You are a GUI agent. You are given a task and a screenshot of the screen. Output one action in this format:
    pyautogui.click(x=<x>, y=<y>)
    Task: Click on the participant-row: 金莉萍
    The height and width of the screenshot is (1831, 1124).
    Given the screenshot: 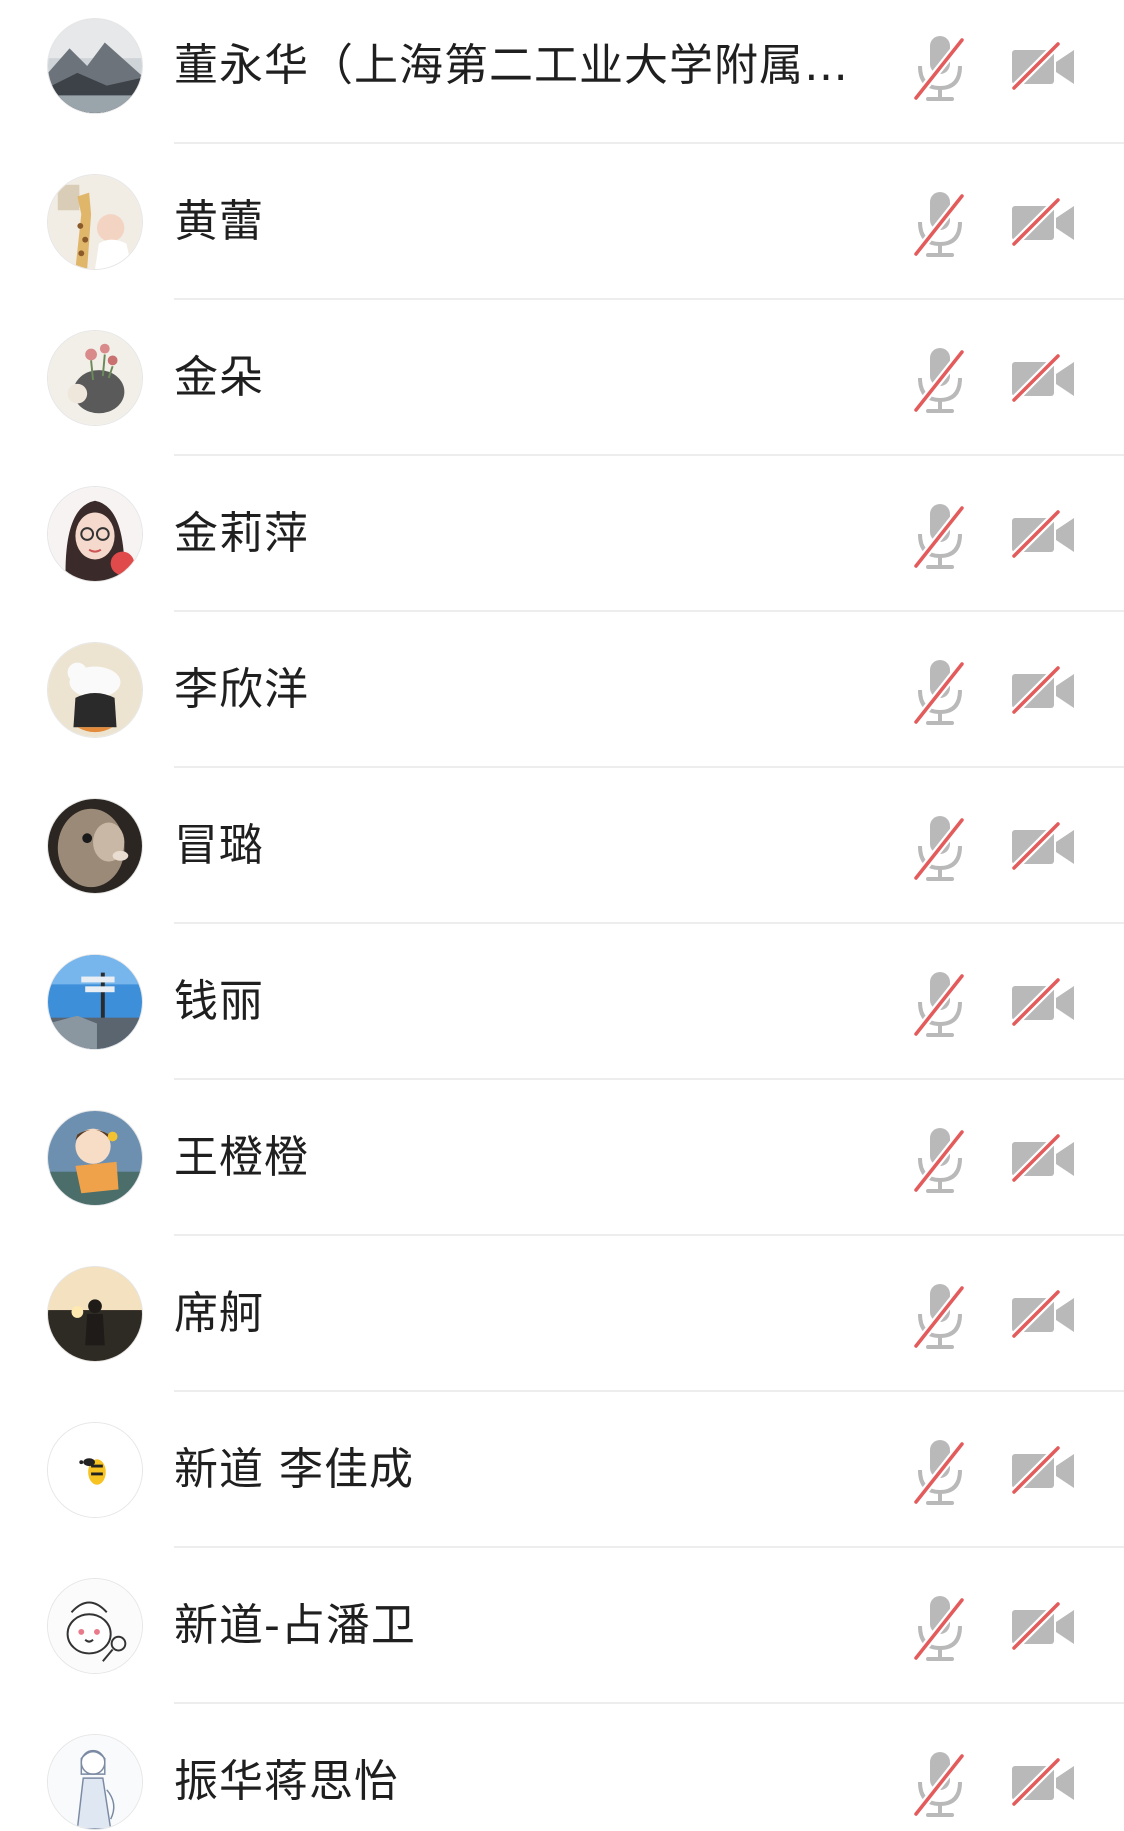 What is the action you would take?
    pyautogui.click(x=562, y=534)
    